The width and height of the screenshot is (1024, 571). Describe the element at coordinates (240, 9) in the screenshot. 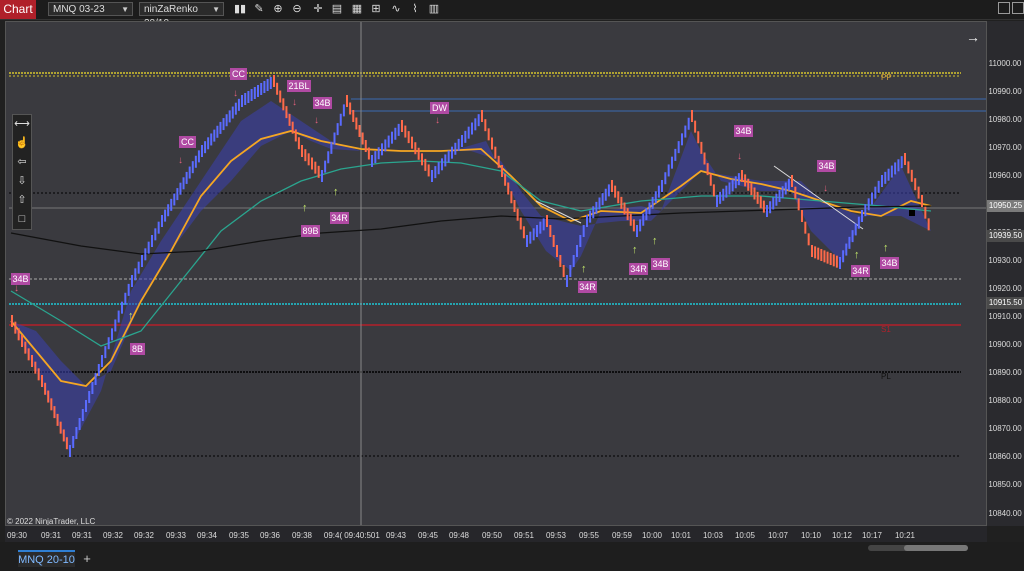

I see `bar-type-icon: ▮▮` at that location.